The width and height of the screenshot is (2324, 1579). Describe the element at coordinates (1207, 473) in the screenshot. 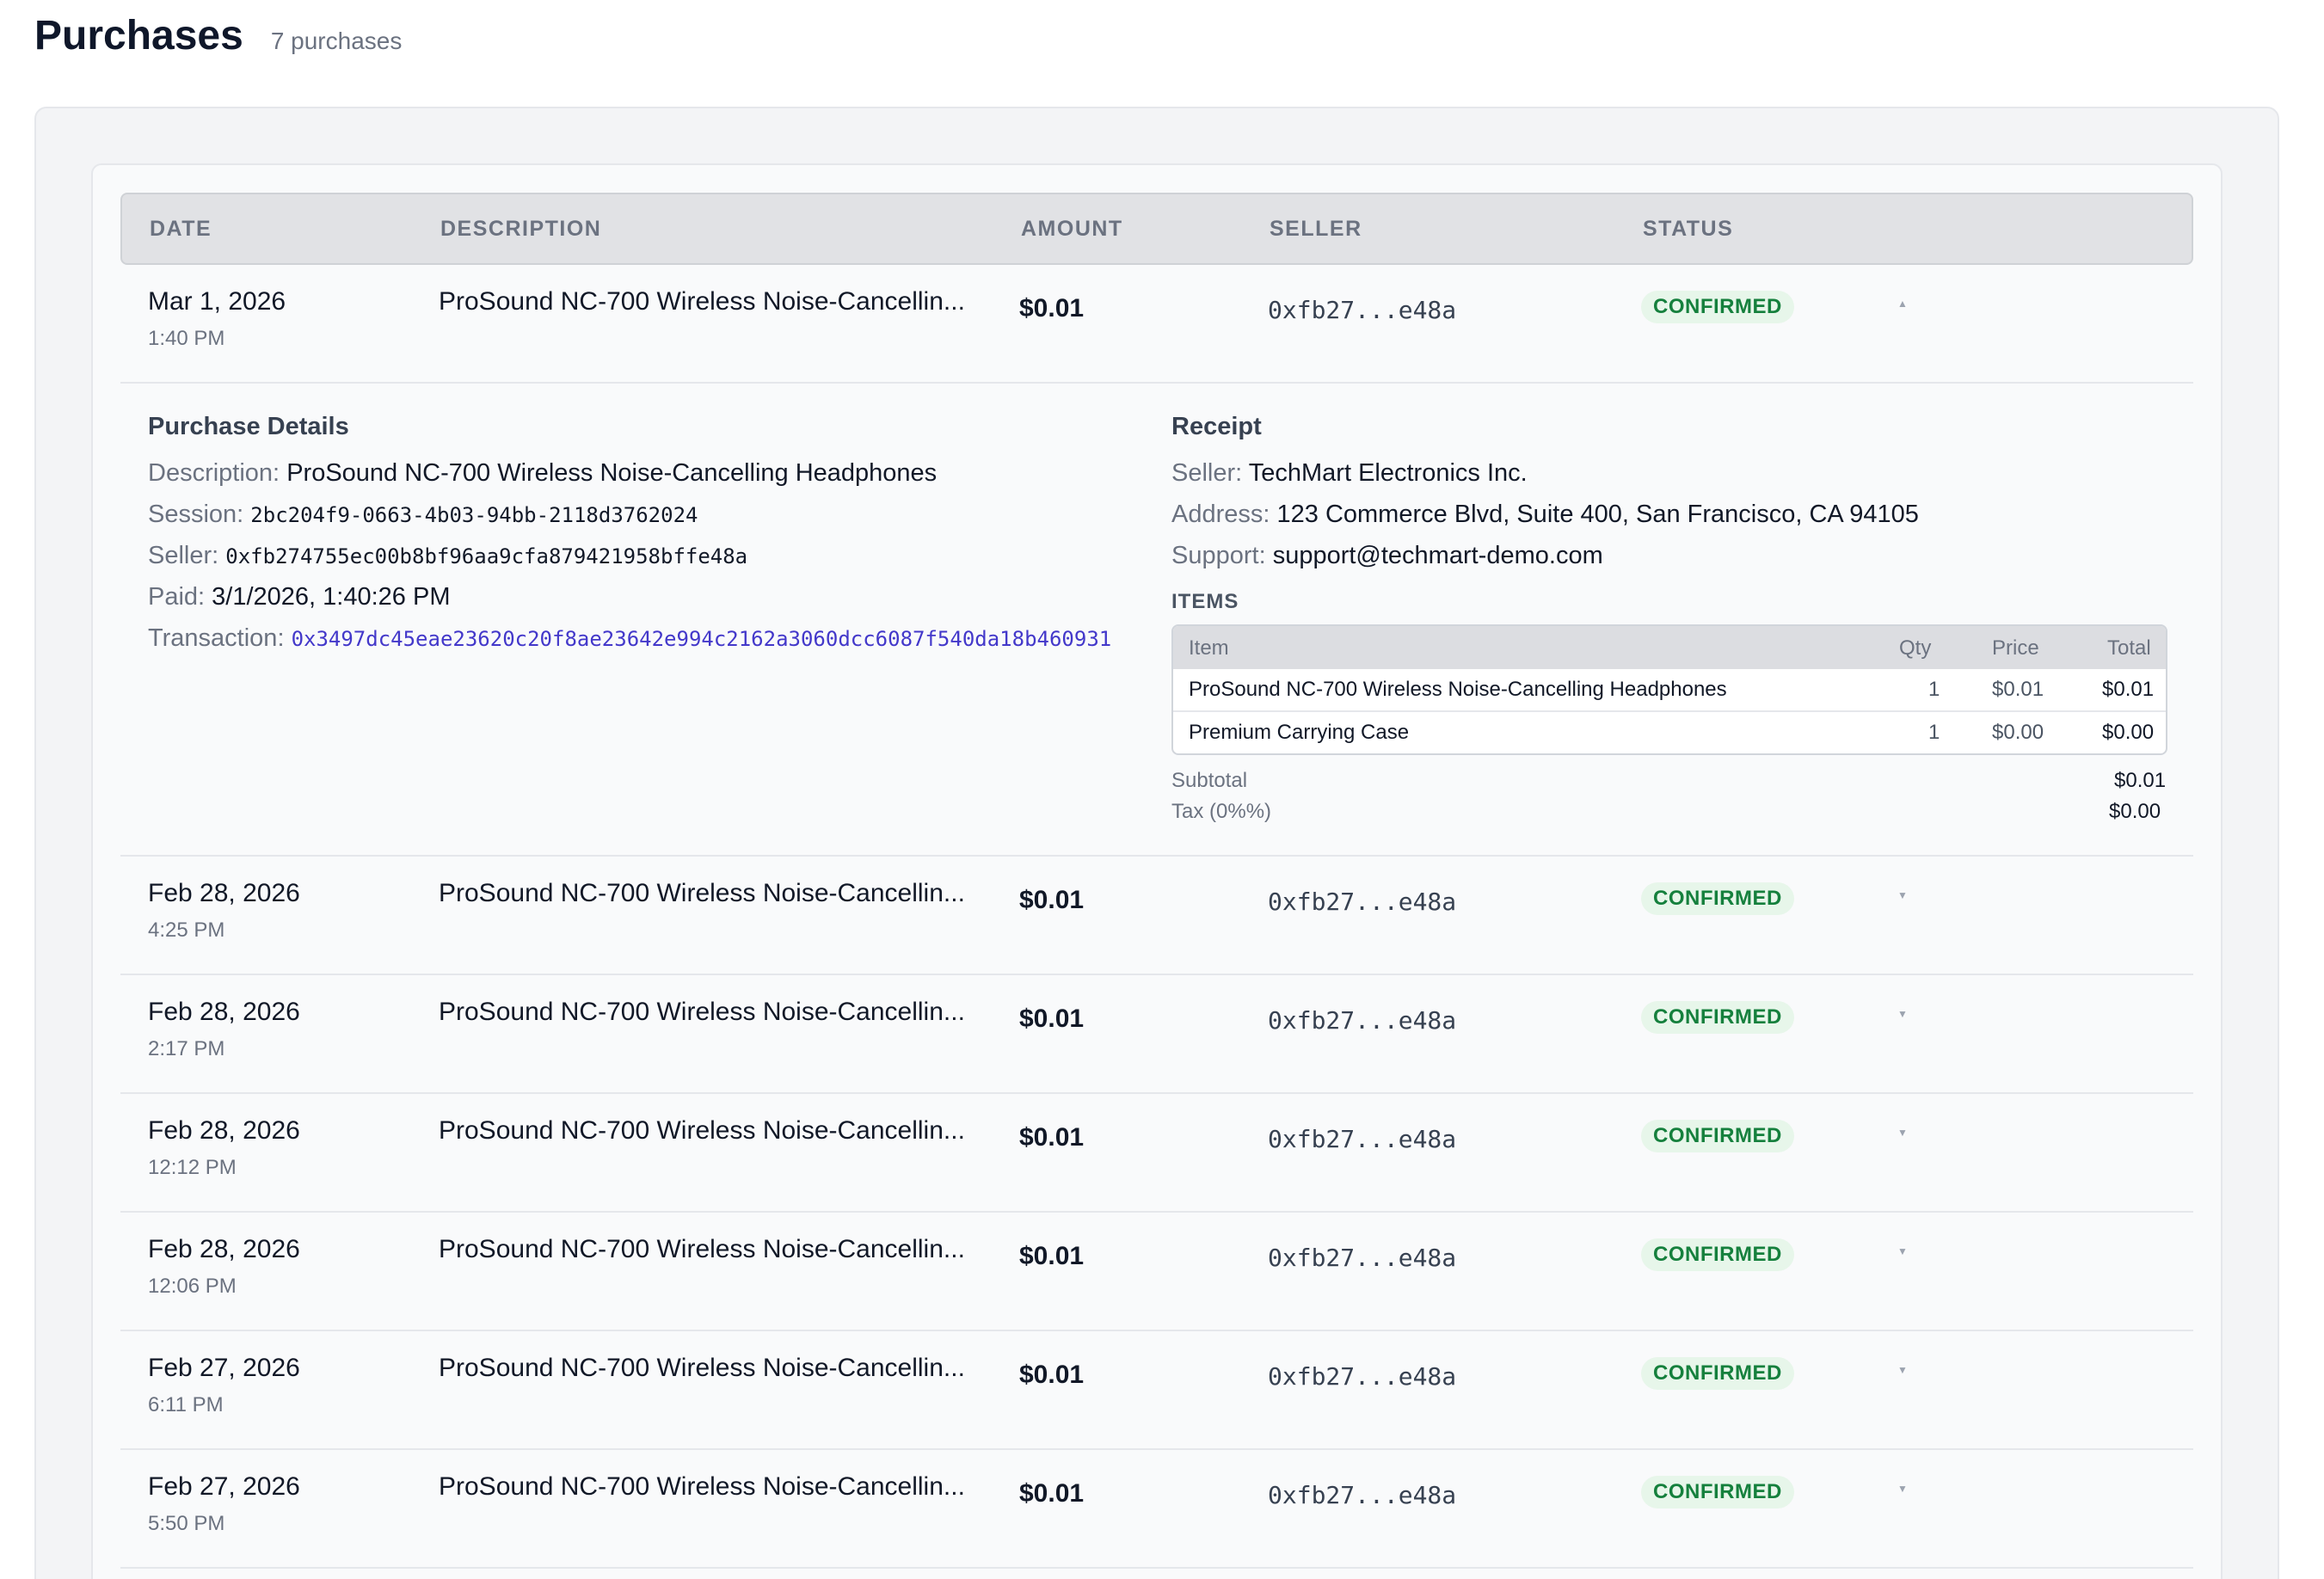

I see `receipt-seller-label: Seller:` at that location.